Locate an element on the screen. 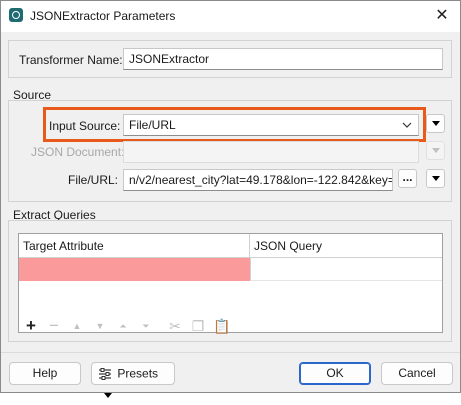 The height and width of the screenshot is (405, 461). paste-icon: 📋 is located at coordinates (222, 326).